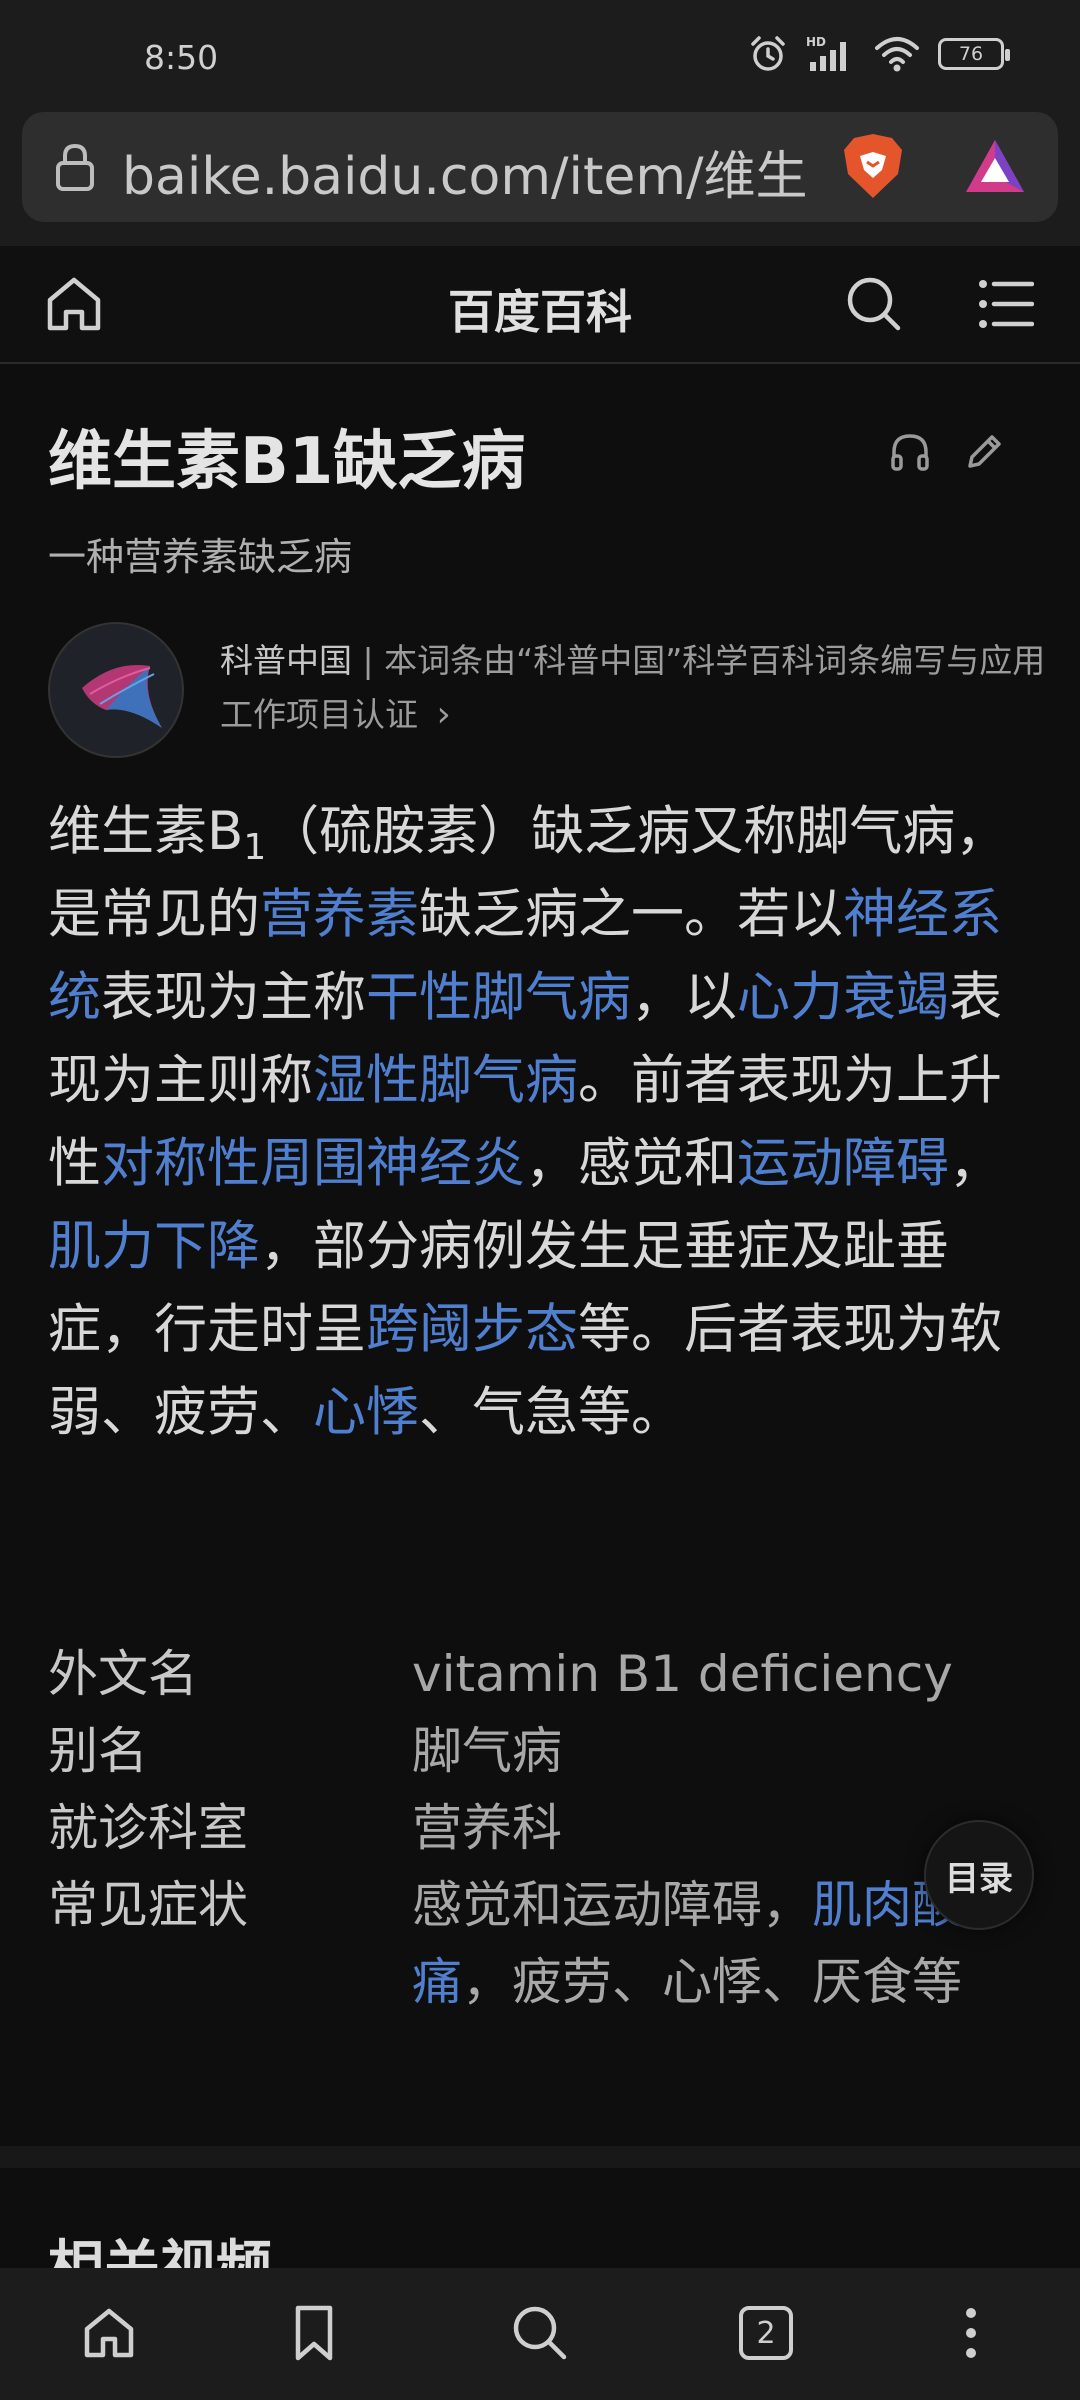 The image size is (1080, 2400). What do you see at coordinates (123, 1674) in the screenshot?
I see `infobox-key: 外文名` at bounding box center [123, 1674].